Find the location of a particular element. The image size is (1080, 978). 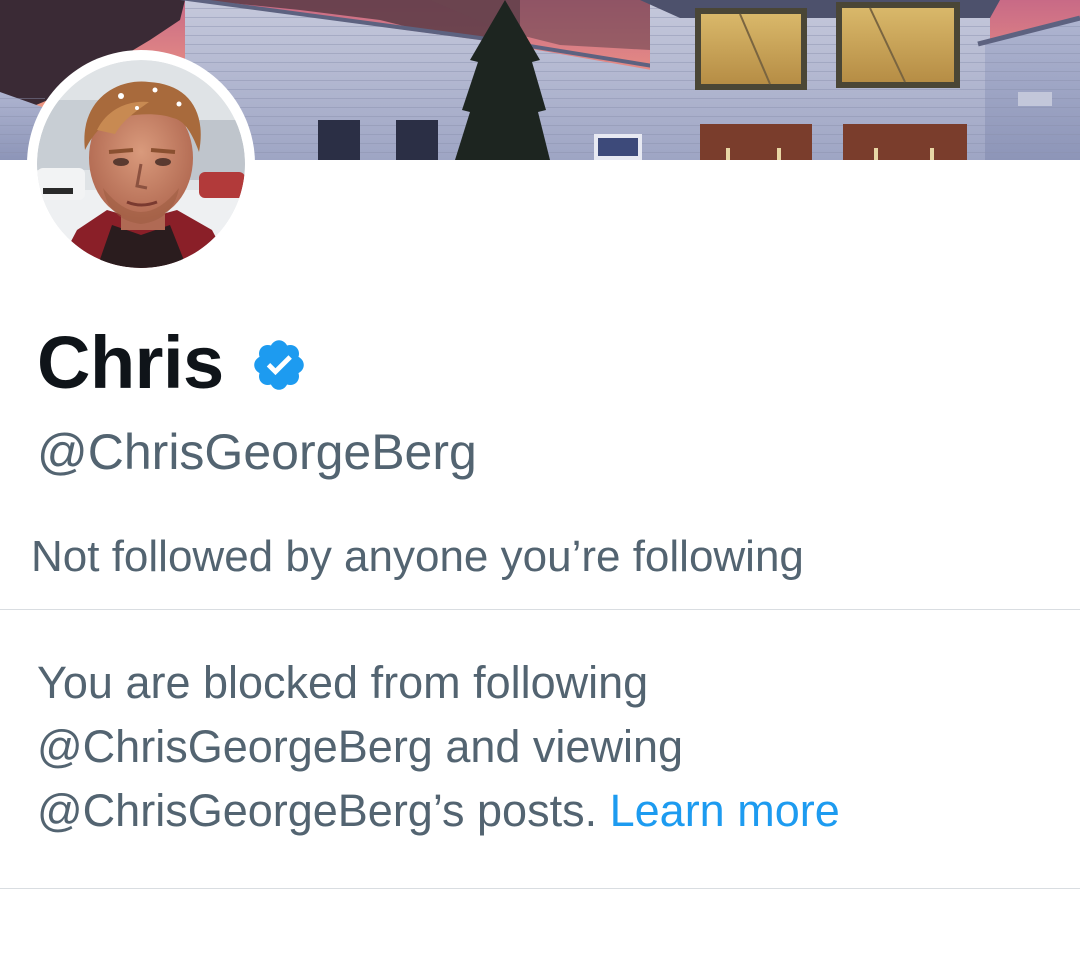

profile-name-row: Chris is located at coordinates (172, 363).